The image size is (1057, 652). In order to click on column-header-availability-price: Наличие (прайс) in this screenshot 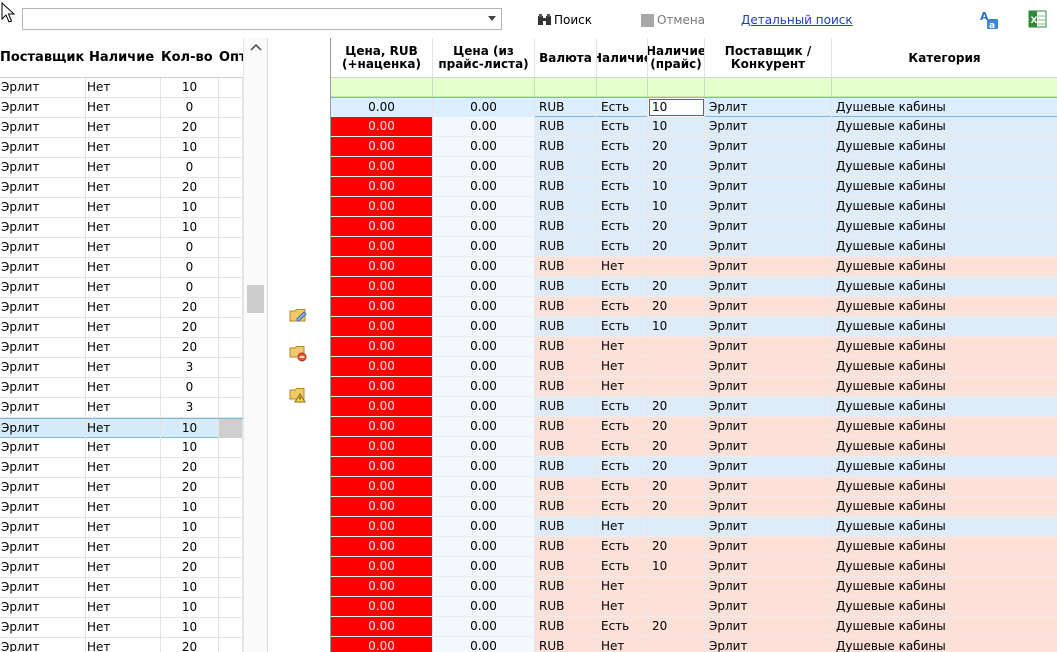, I will do `click(676, 58)`.